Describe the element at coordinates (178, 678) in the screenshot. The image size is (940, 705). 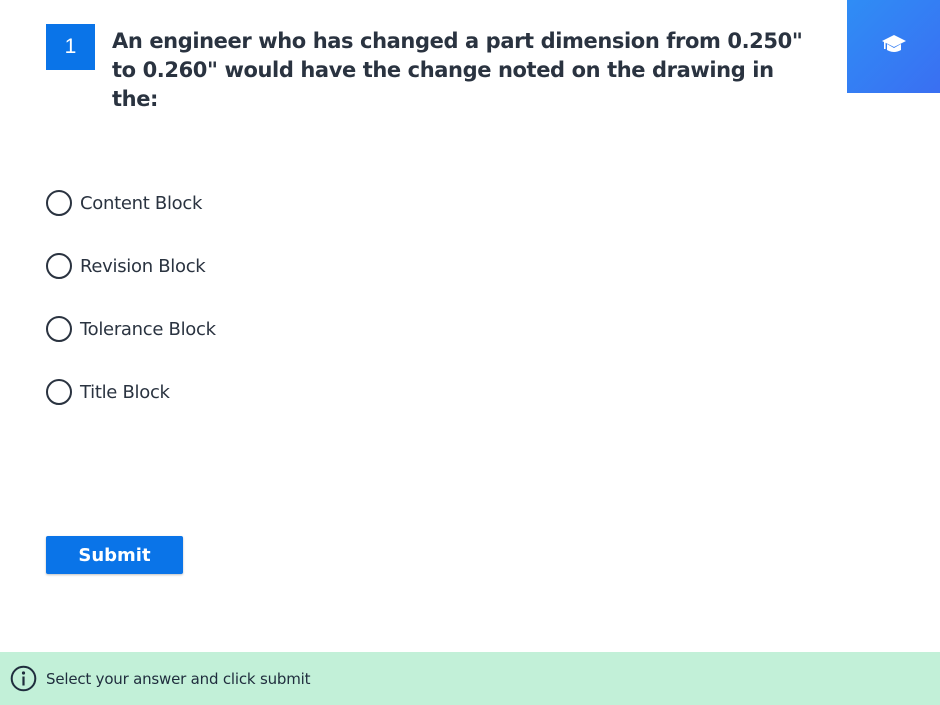
I see `status-text: Select your answer and click submit` at that location.